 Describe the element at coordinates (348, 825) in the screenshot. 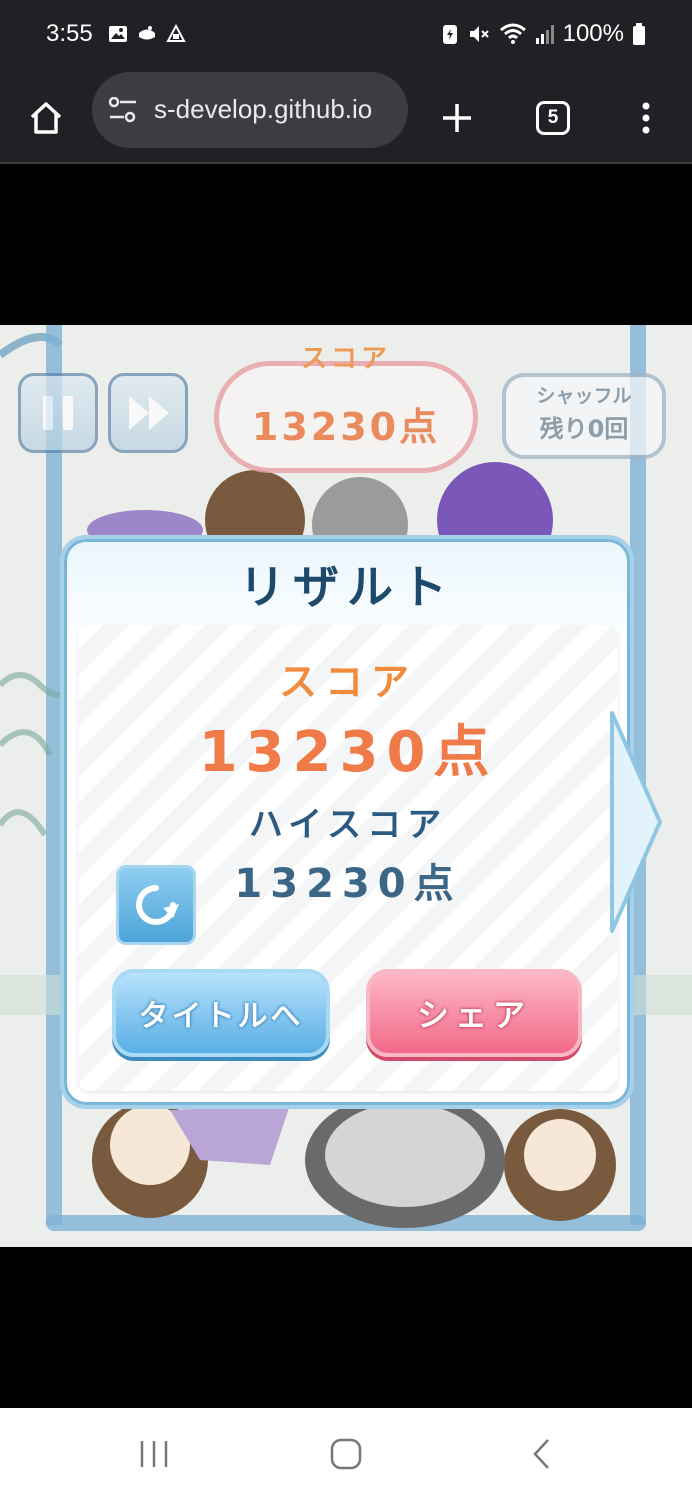

I see `highscore-label: ハイスコア` at that location.